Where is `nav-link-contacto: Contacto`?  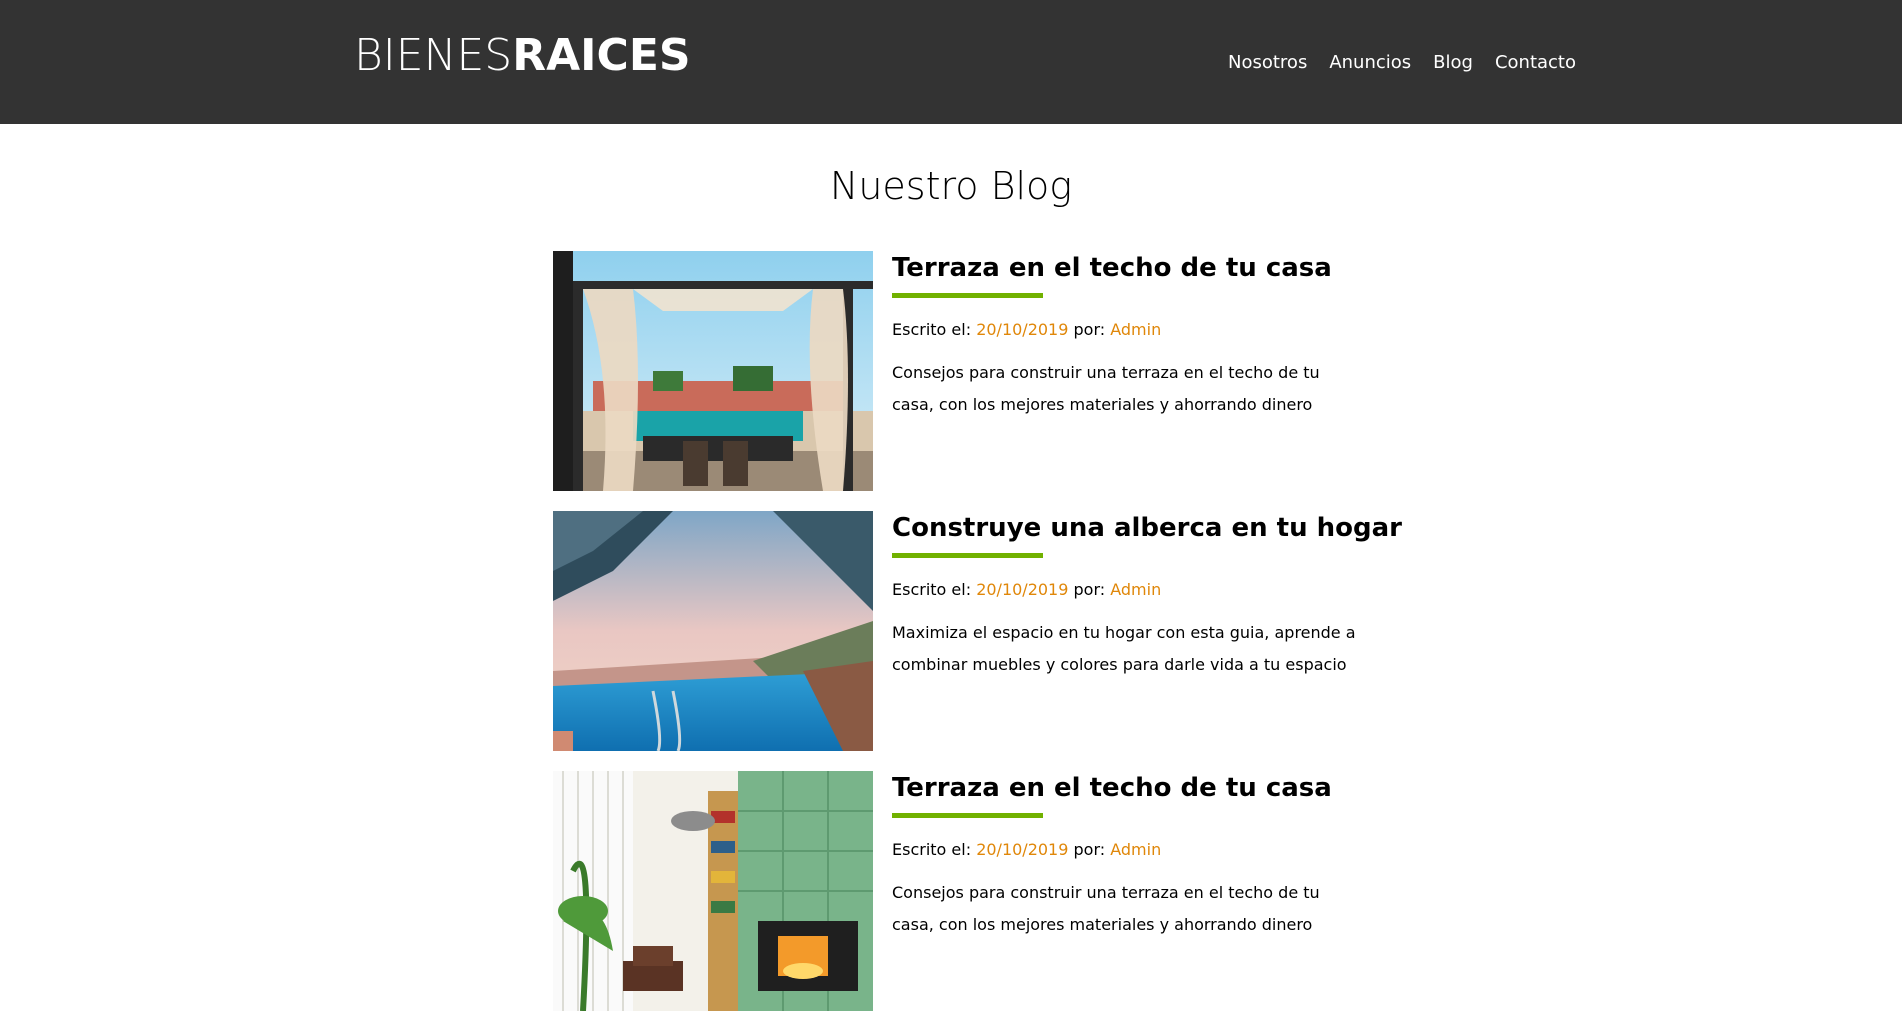 nav-link-contacto: Contacto is located at coordinates (1535, 62).